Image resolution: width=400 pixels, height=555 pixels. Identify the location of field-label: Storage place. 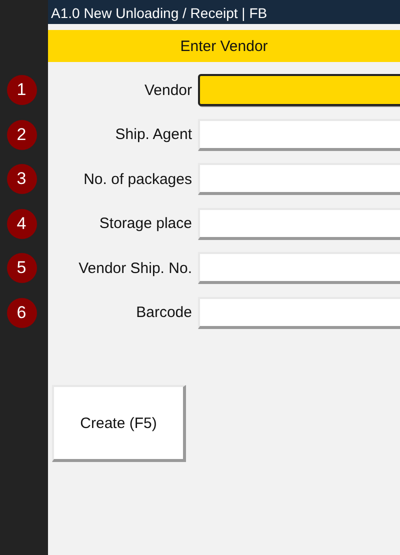
(145, 223).